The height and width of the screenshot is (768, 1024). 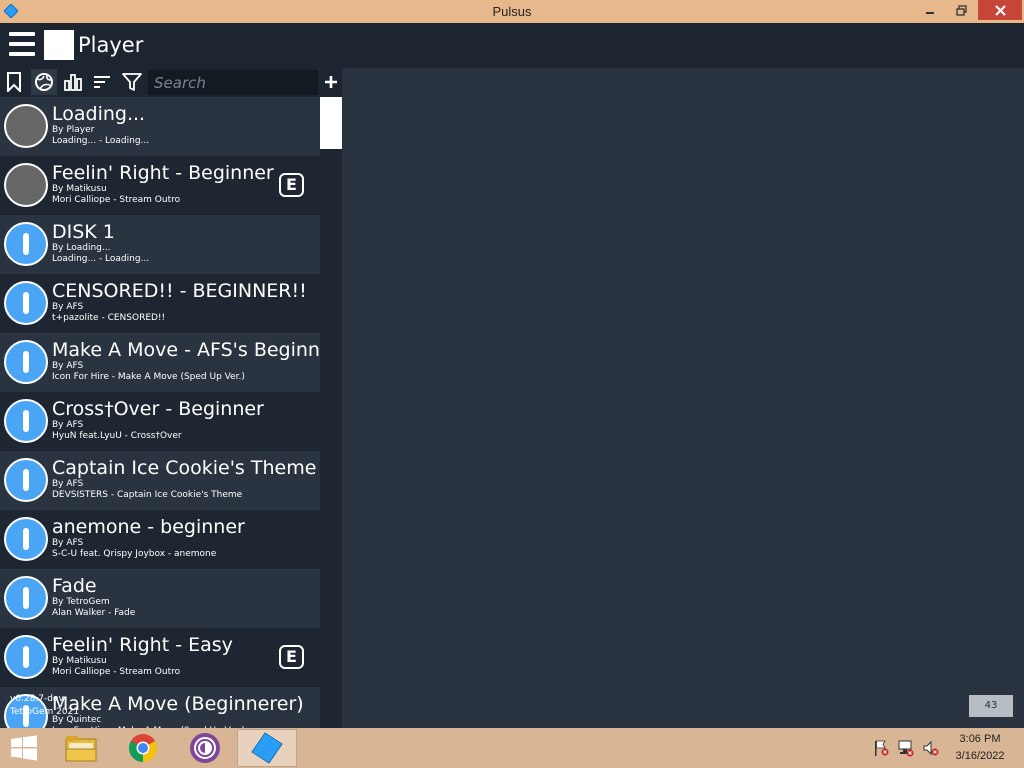 I want to click on globe-icon, so click(x=44, y=82).